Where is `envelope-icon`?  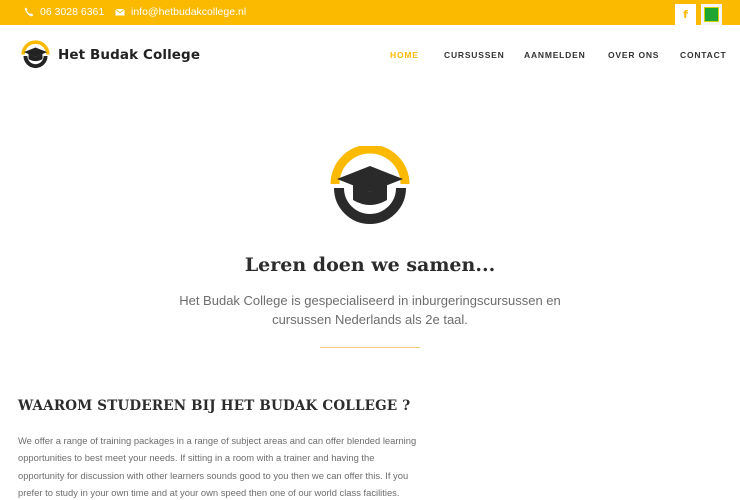
envelope-icon is located at coordinates (120, 12).